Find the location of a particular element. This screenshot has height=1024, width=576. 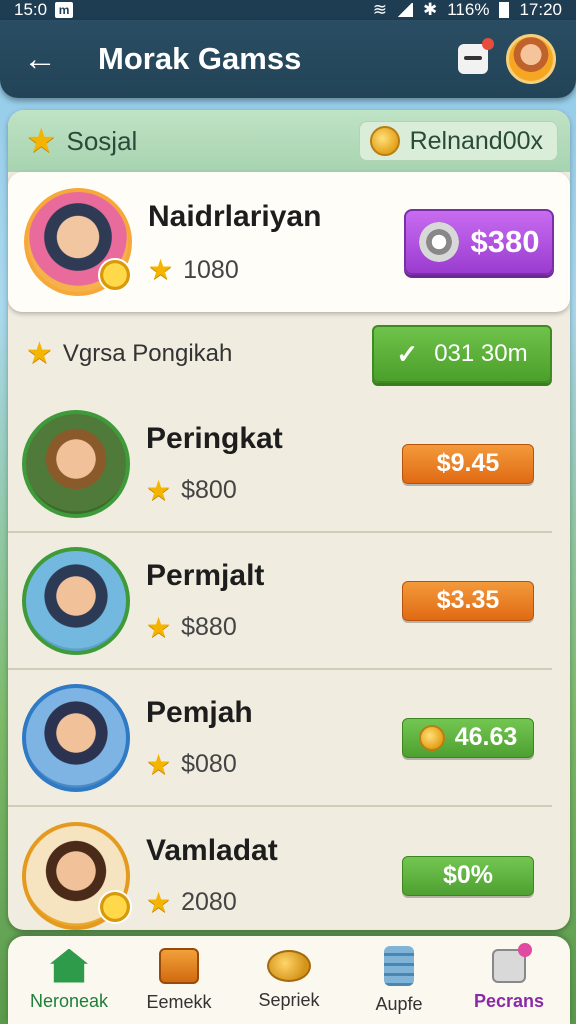

status-bar: 15:0 m ≋ ✱ 116% 17:20 is located at coordinates (288, 10).